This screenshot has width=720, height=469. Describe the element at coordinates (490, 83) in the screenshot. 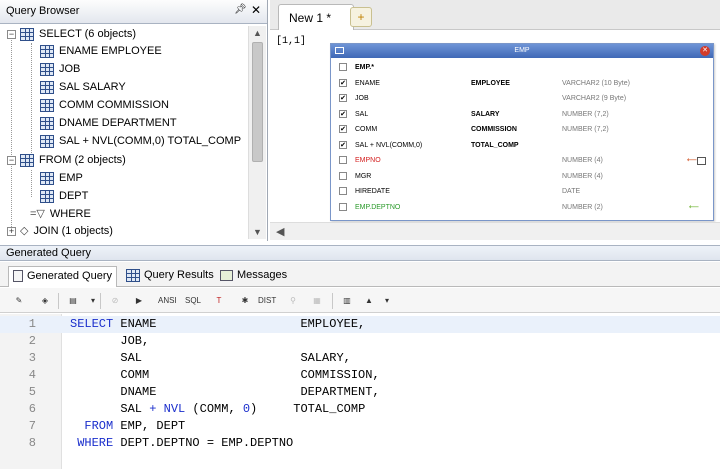

I see `column-alias: EMPLOYEE` at that location.